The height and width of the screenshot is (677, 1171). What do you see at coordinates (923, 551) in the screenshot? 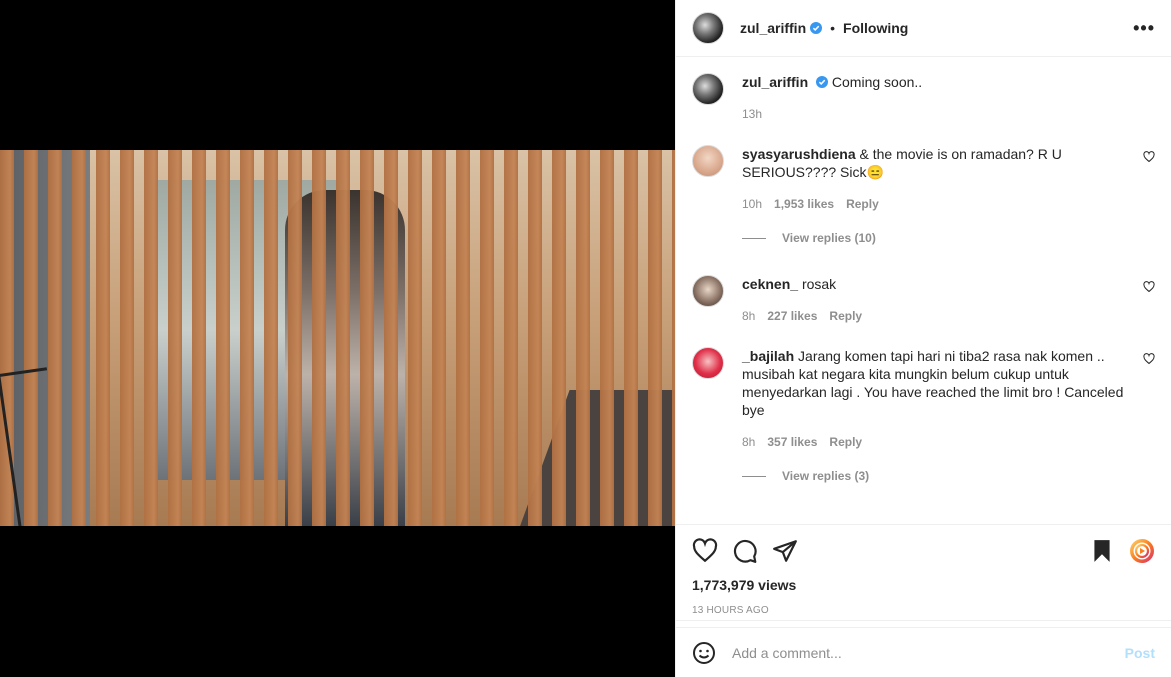
I see `action-bar` at bounding box center [923, 551].